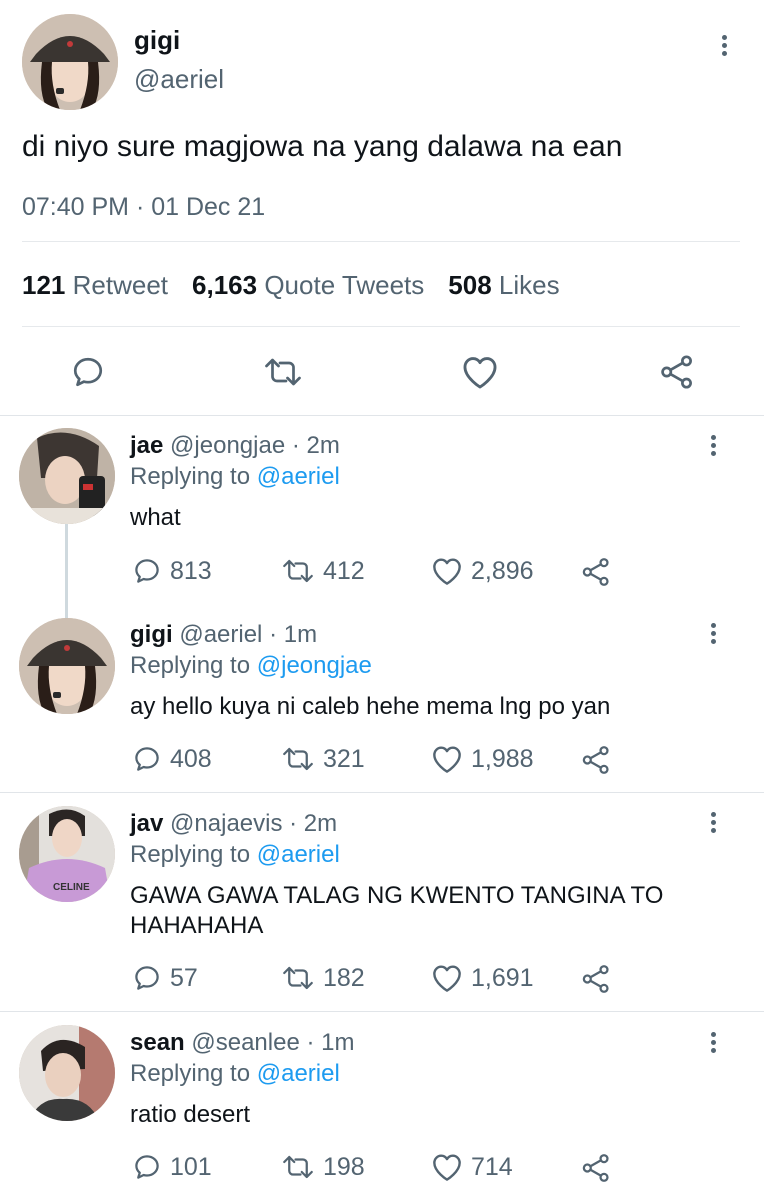 The width and height of the screenshot is (764, 1200). Describe the element at coordinates (165, 978) in the screenshot. I see `reply-button: 57` at that location.